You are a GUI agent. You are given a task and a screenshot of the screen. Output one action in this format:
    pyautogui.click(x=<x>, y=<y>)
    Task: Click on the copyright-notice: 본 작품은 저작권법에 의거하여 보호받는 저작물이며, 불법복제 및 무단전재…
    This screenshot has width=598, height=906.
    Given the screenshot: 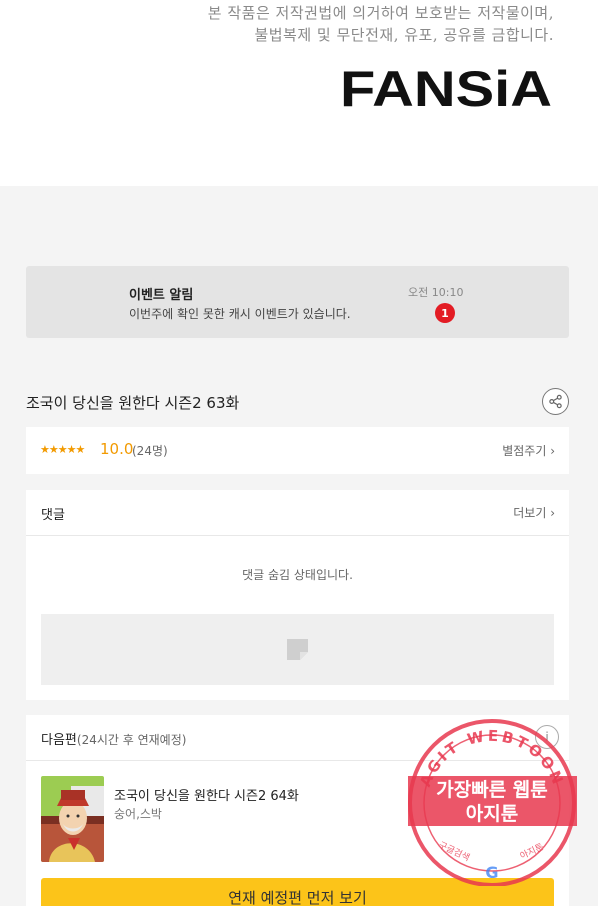 What is the action you would take?
    pyautogui.click(x=381, y=24)
    